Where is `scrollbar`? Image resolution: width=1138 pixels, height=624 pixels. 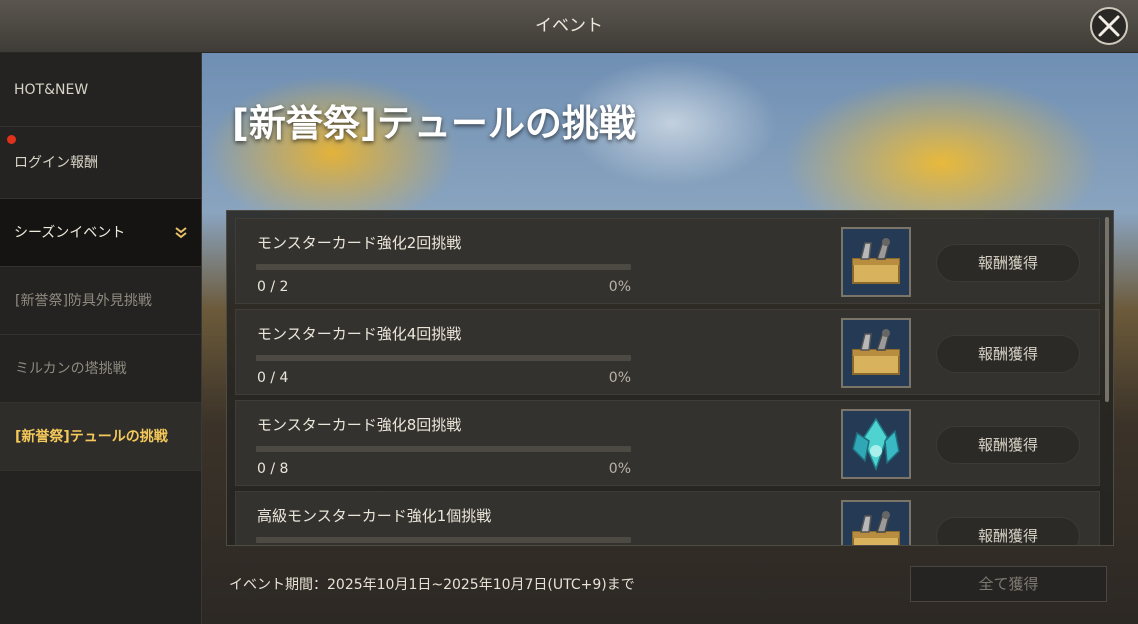 scrollbar is located at coordinates (1107, 309).